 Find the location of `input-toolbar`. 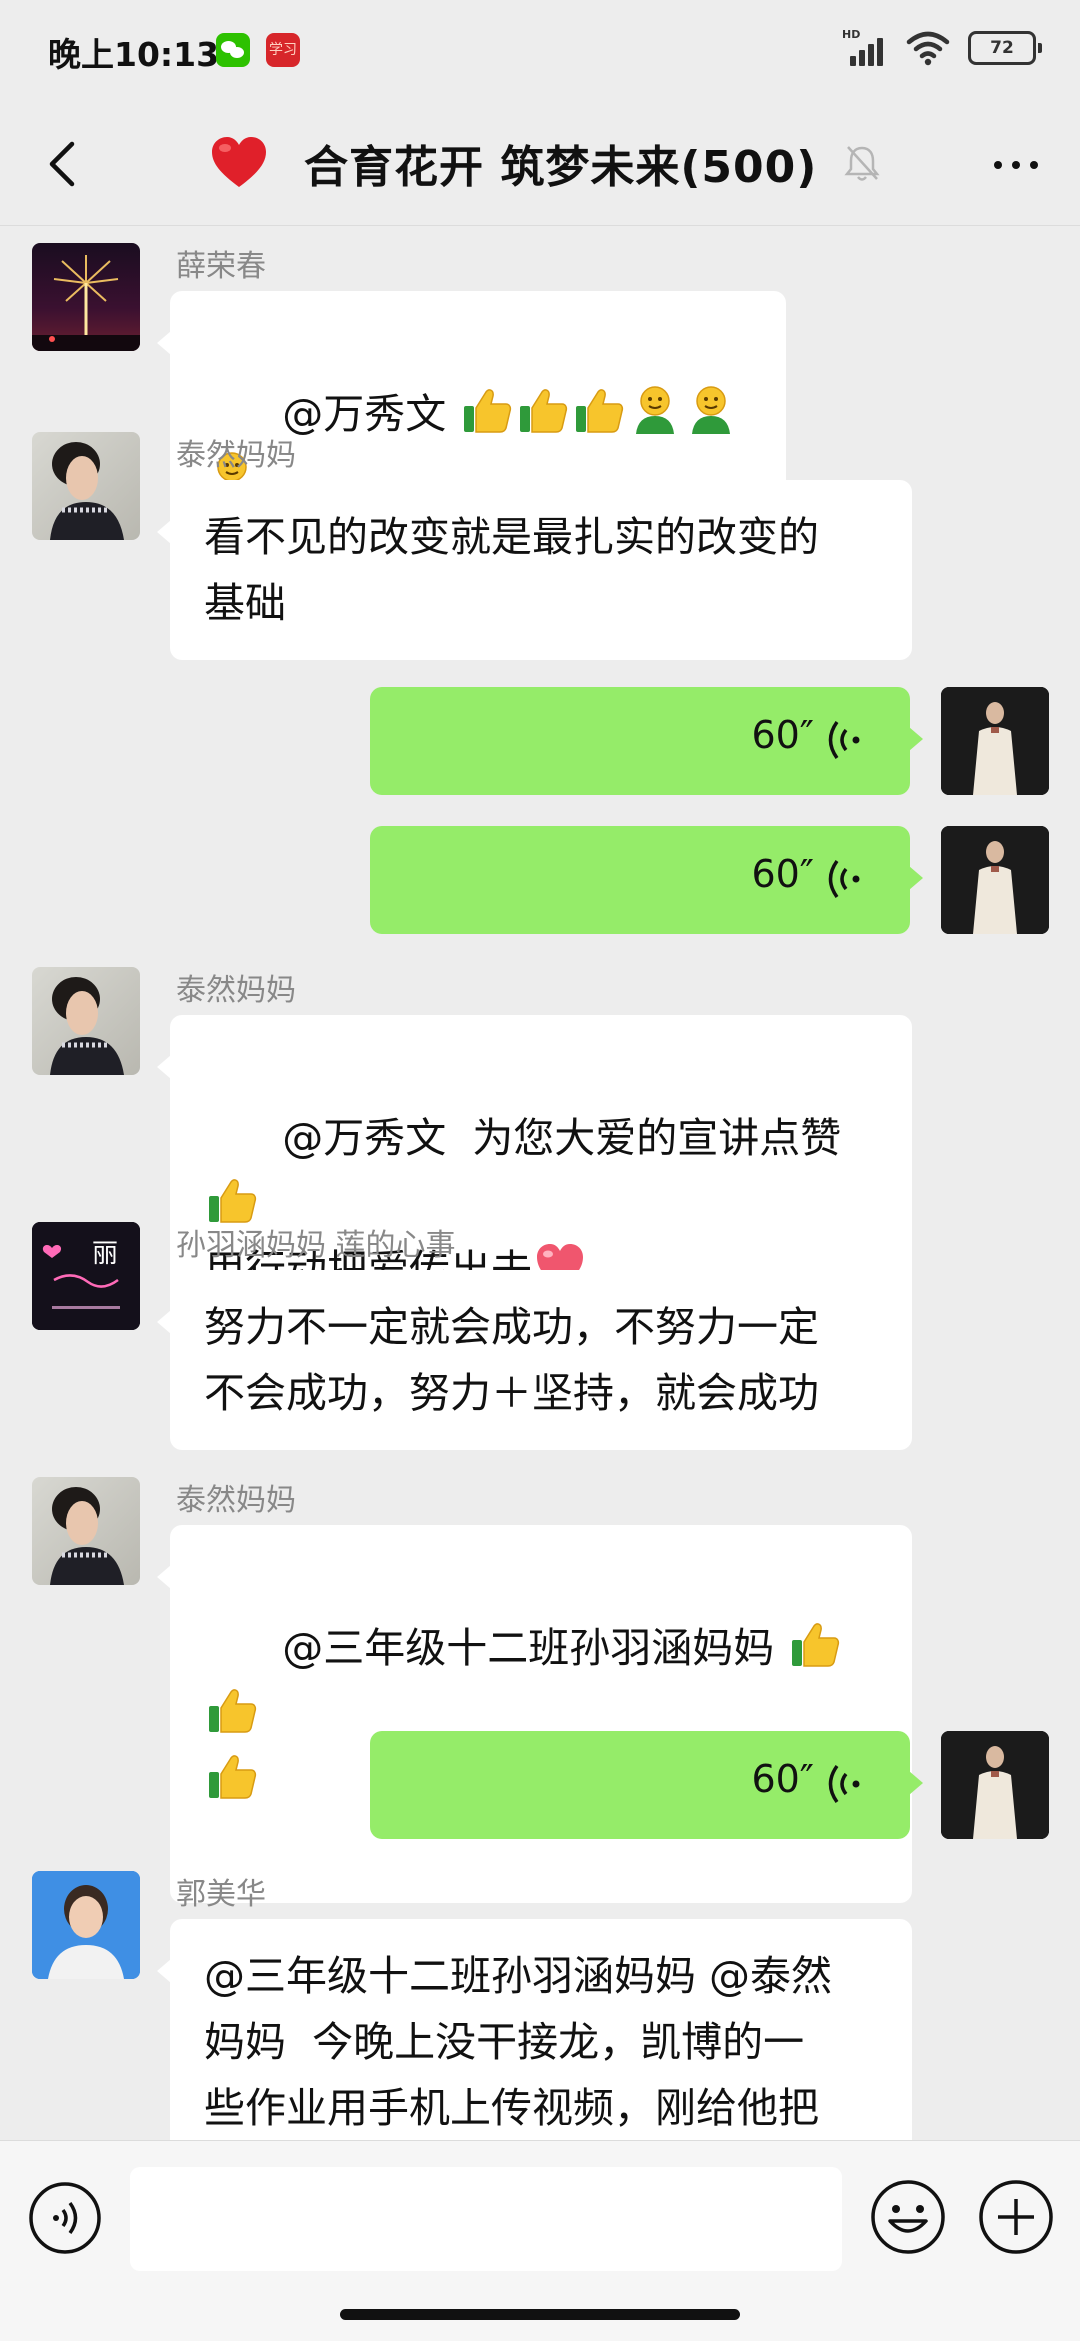

input-toolbar is located at coordinates (540, 2240).